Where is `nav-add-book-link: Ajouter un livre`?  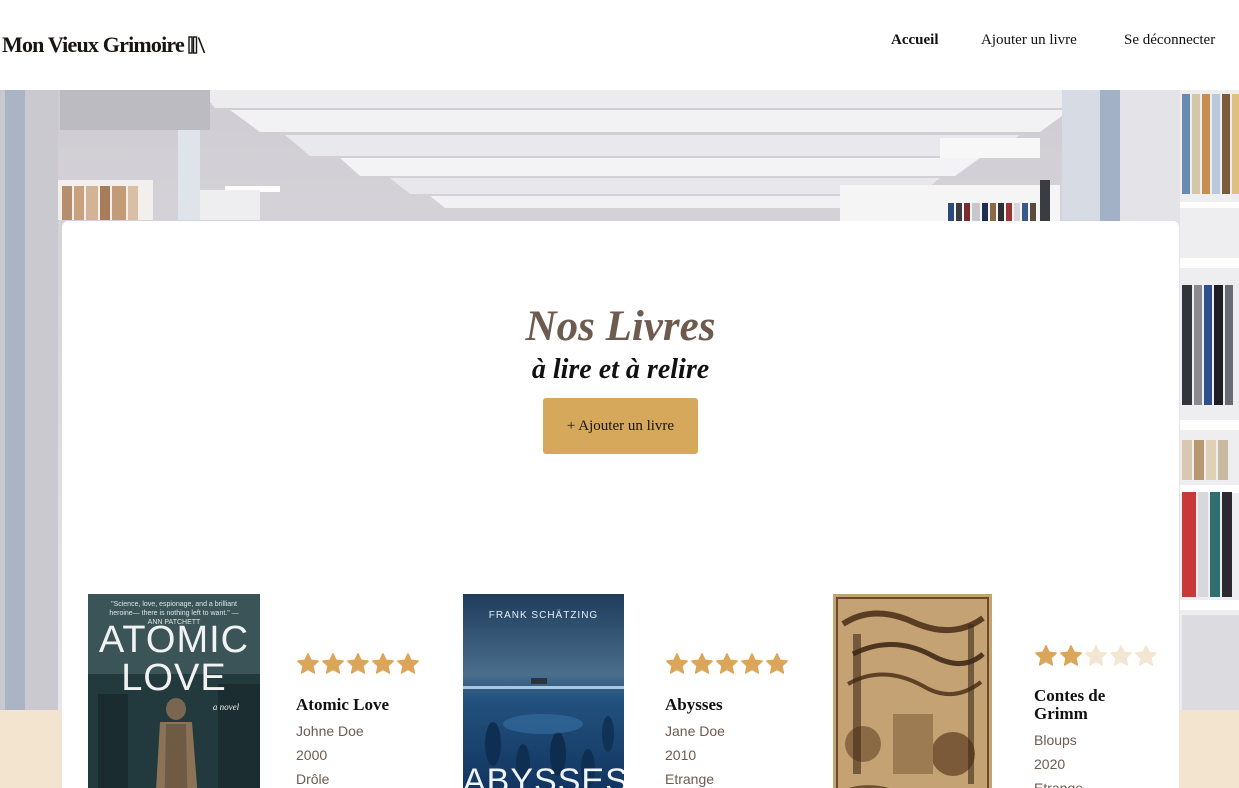 nav-add-book-link: Ajouter un livre is located at coordinates (1029, 41).